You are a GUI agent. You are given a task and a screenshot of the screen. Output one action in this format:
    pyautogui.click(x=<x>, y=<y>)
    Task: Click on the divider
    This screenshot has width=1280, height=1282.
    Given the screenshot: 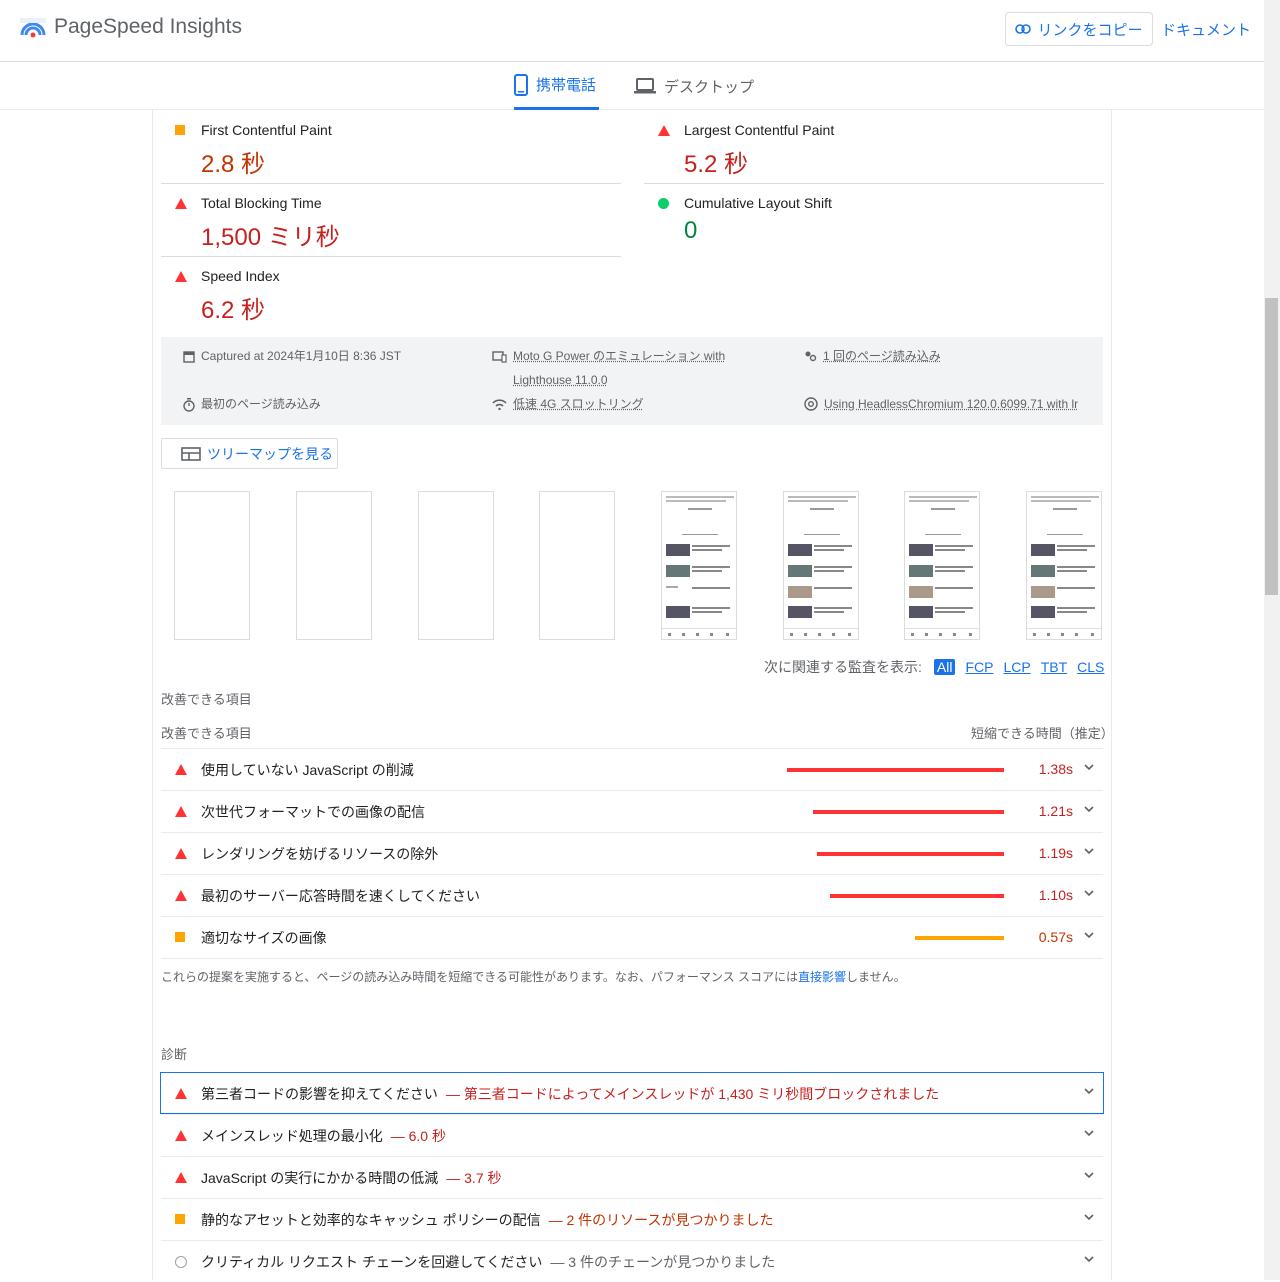 What is the action you would take?
    pyautogui.click(x=632, y=958)
    